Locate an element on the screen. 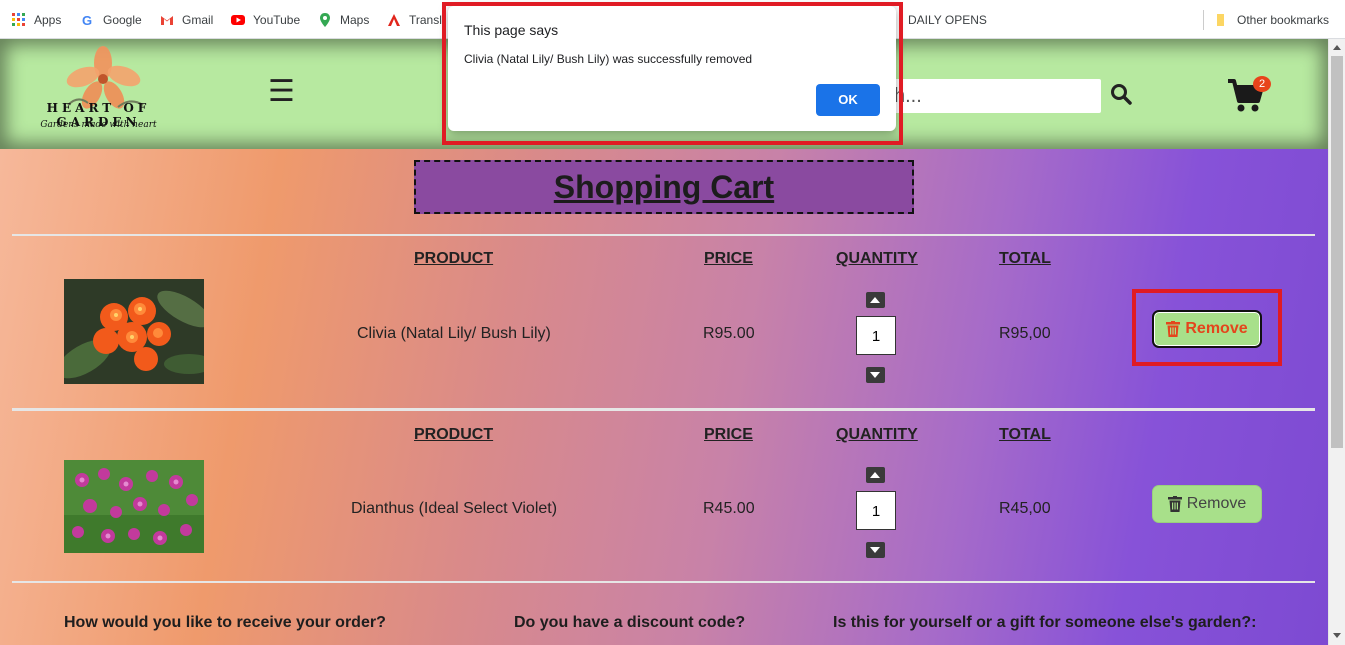 This screenshot has width=1345, height=645. discount-question: Do you have a discount code? is located at coordinates (630, 622).